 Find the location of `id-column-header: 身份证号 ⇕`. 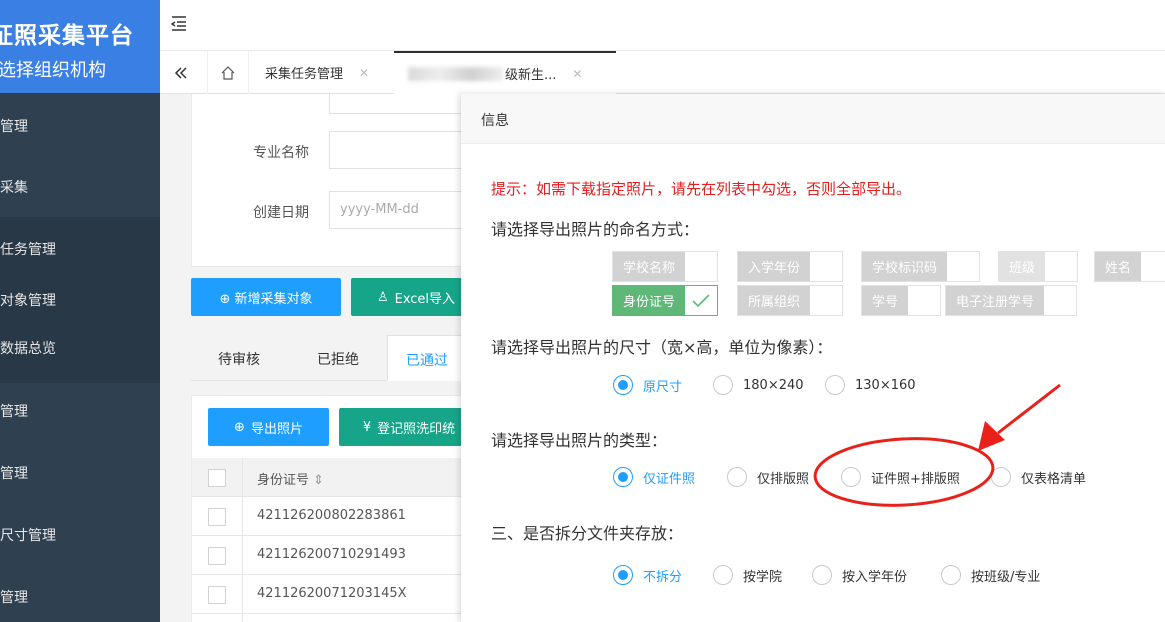

id-column-header: 身份证号 ⇕ is located at coordinates (290, 478).